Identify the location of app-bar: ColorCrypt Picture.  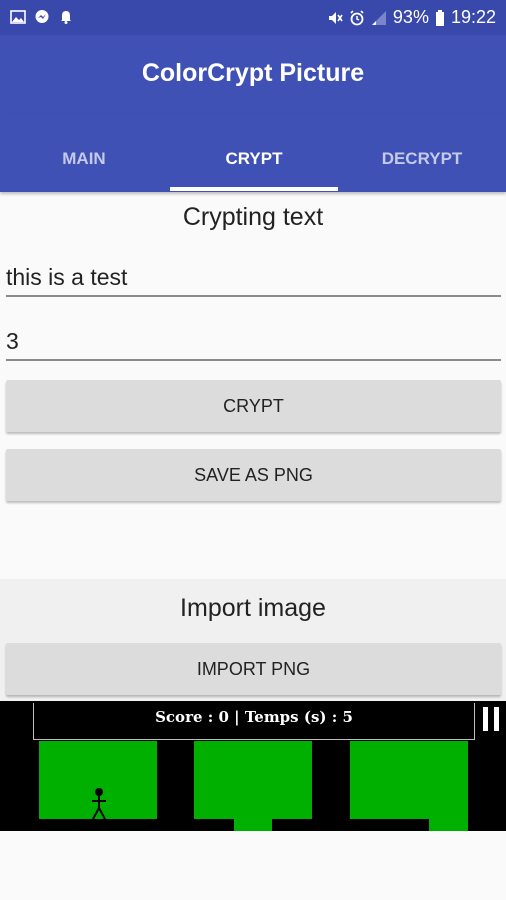
(253, 75).